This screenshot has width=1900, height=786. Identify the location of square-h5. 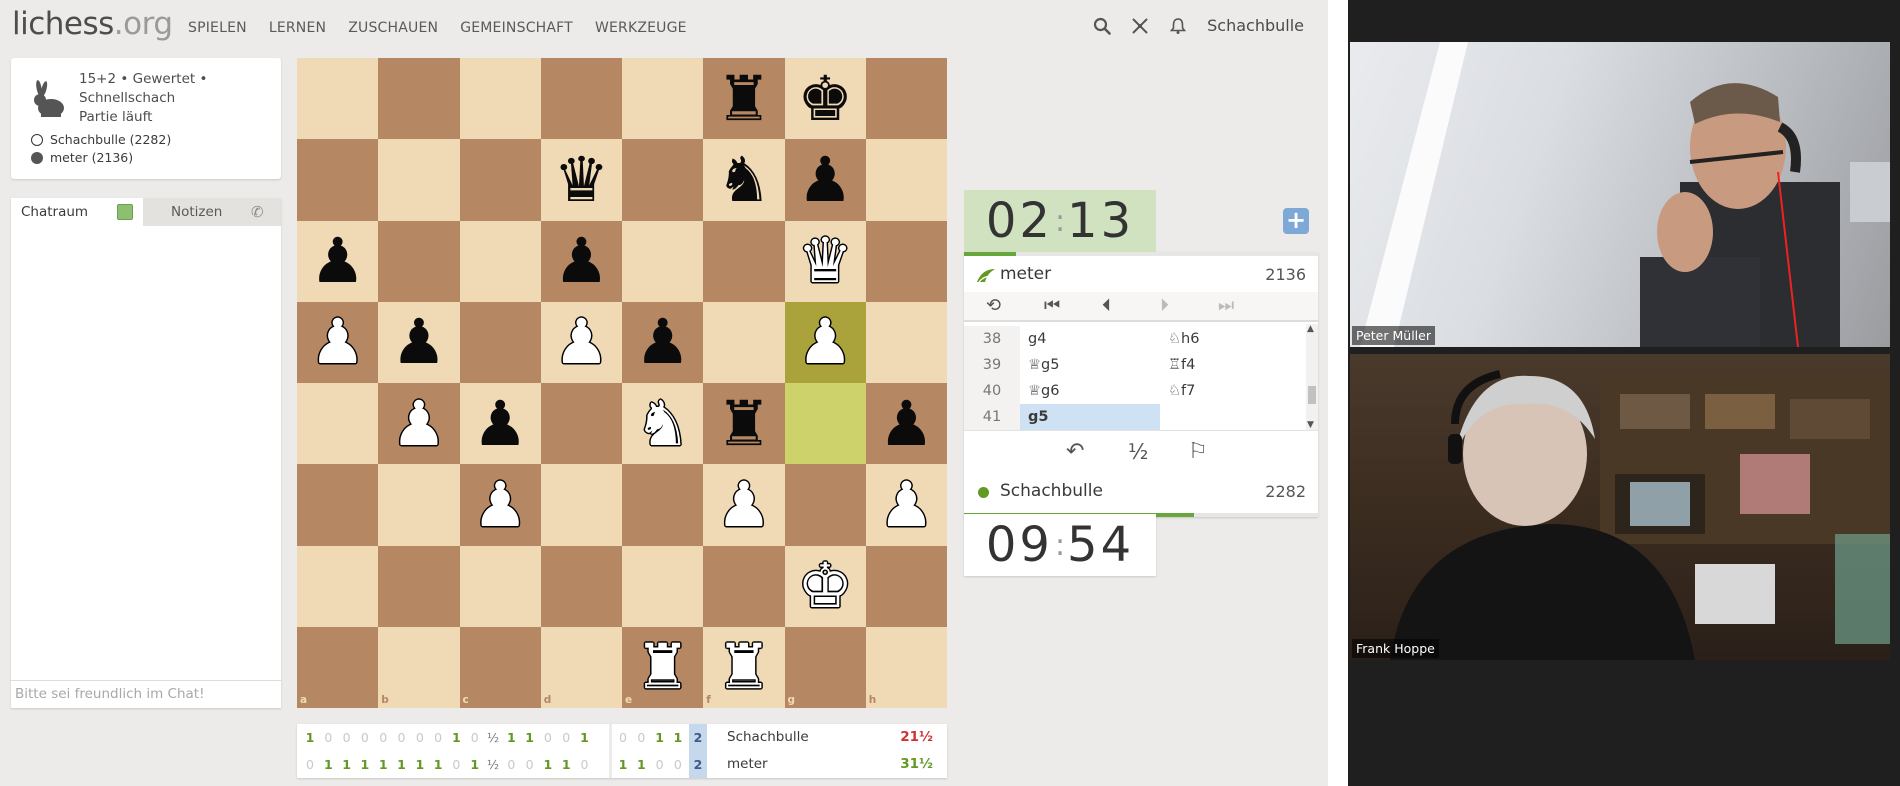
(906, 342).